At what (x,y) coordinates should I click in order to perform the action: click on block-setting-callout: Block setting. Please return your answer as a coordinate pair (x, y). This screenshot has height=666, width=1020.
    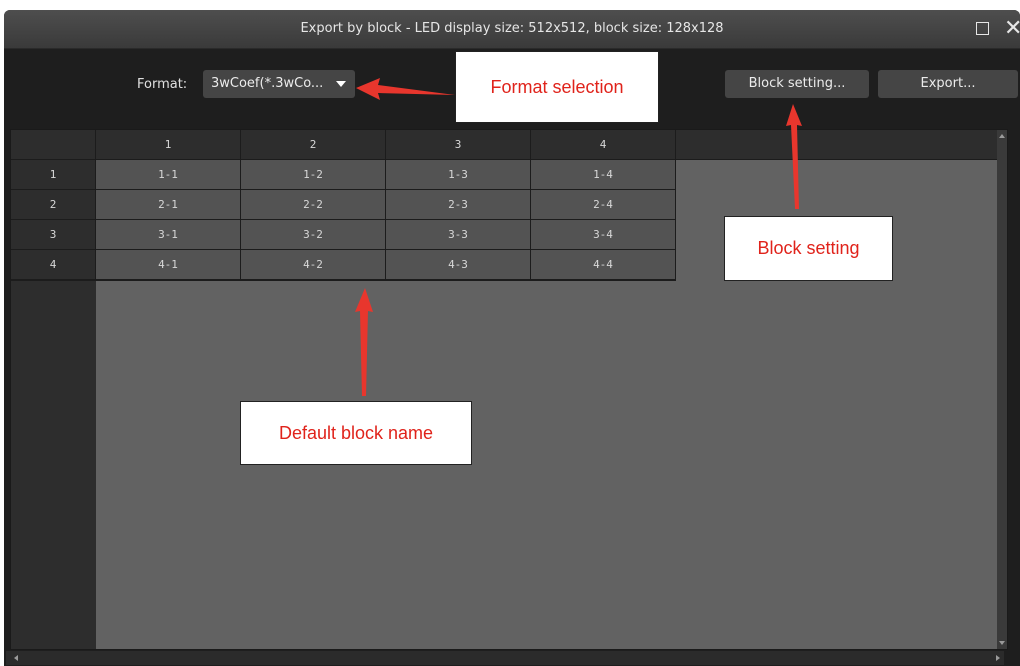
    Looking at the image, I should click on (808, 248).